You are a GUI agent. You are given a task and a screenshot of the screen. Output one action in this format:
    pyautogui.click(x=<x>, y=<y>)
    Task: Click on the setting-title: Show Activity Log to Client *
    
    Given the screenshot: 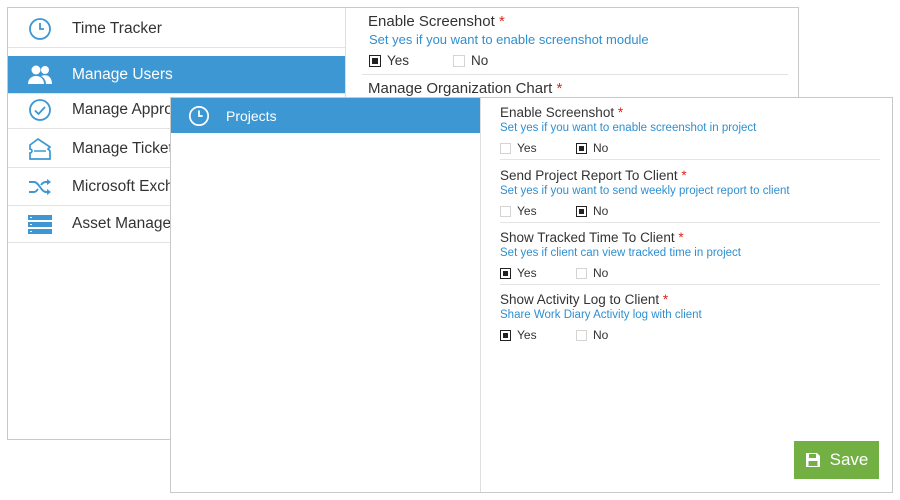 What is the action you would take?
    pyautogui.click(x=584, y=299)
    